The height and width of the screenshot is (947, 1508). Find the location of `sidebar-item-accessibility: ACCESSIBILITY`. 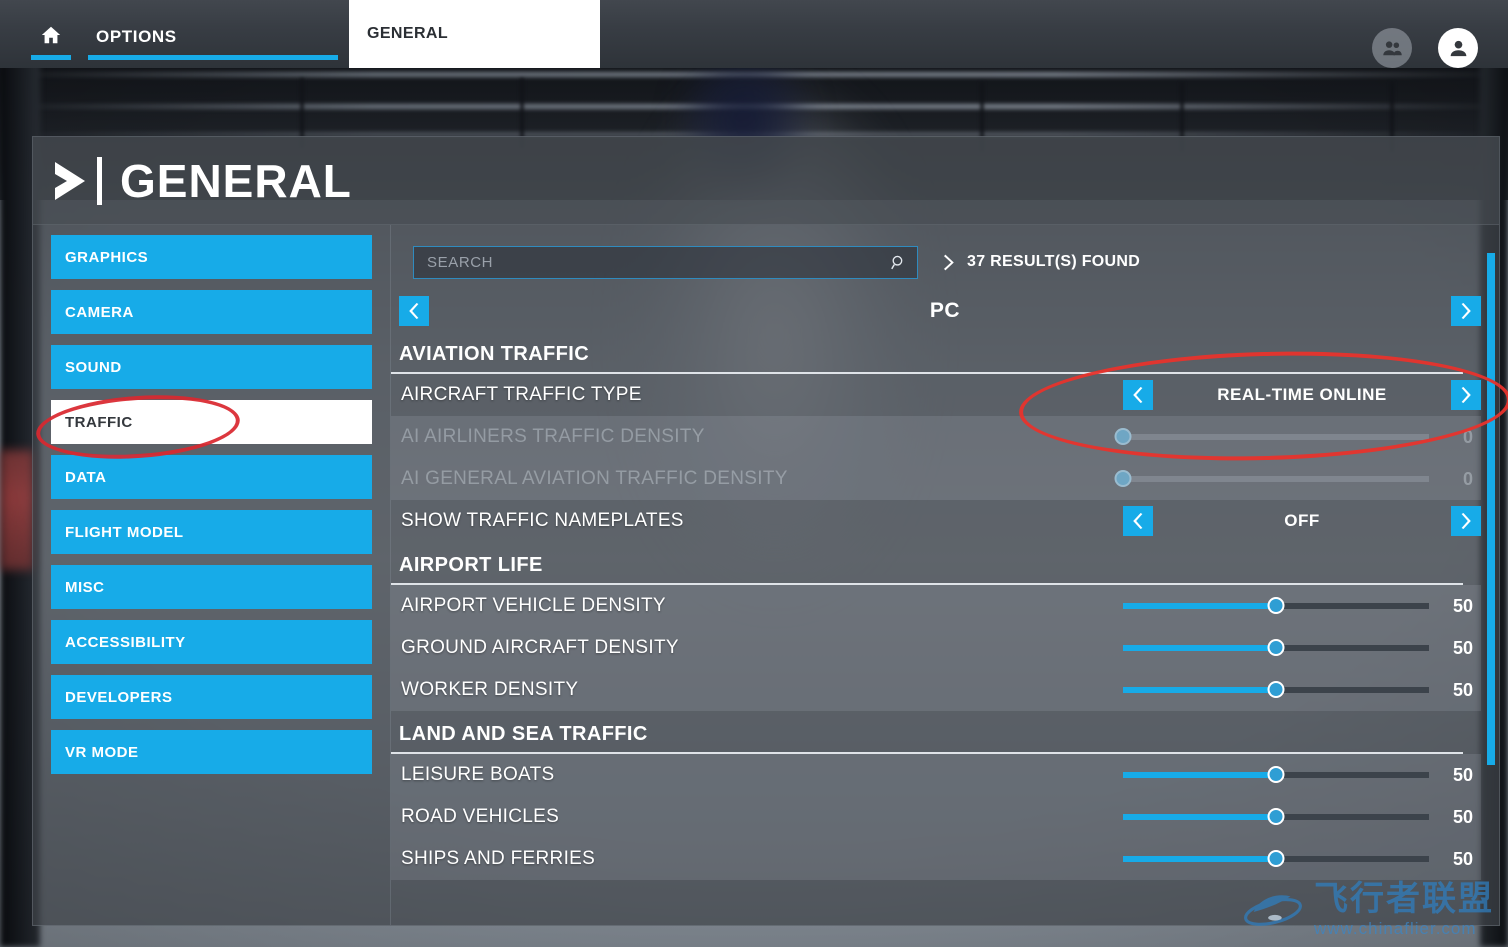

sidebar-item-accessibility: ACCESSIBILITY is located at coordinates (211, 642).